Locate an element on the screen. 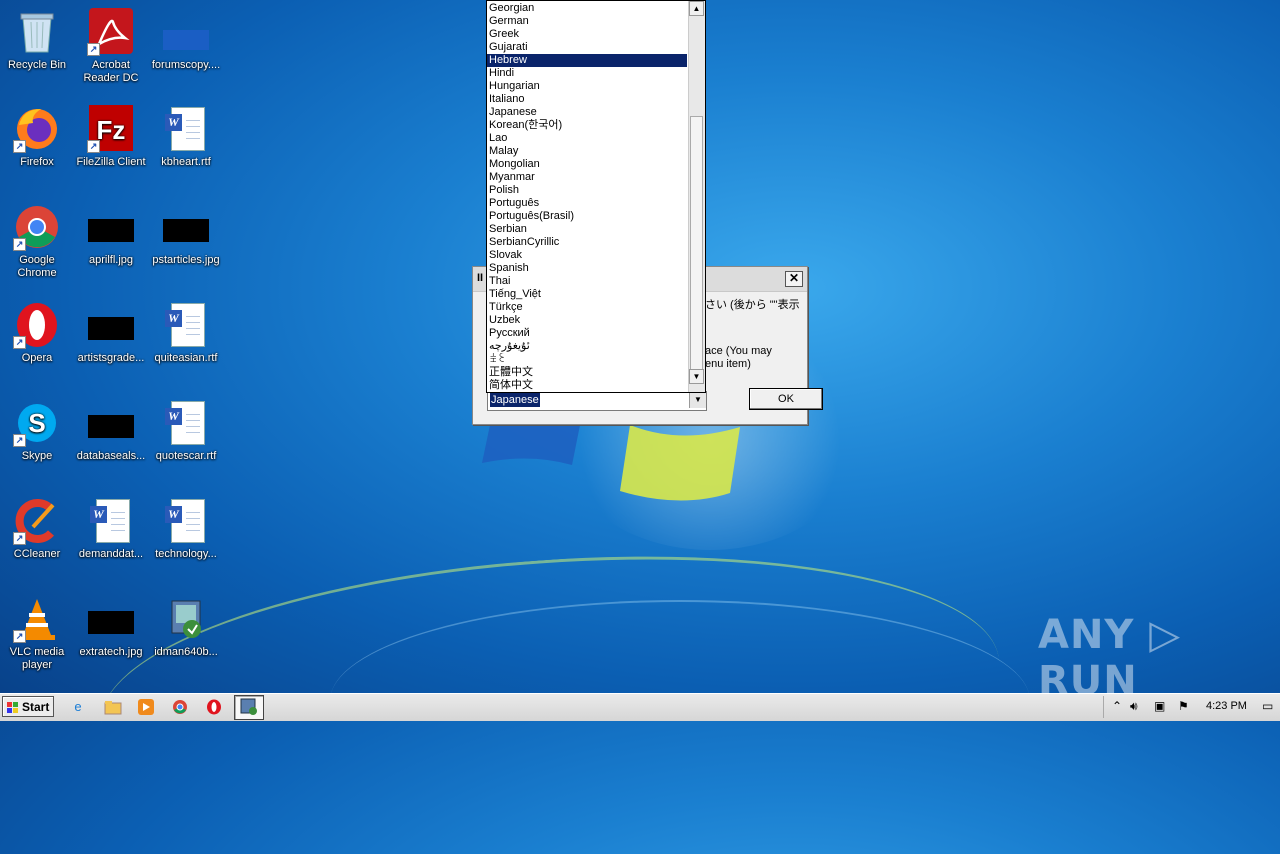 The image size is (1280, 854). language-option: Polish is located at coordinates (587, 190).